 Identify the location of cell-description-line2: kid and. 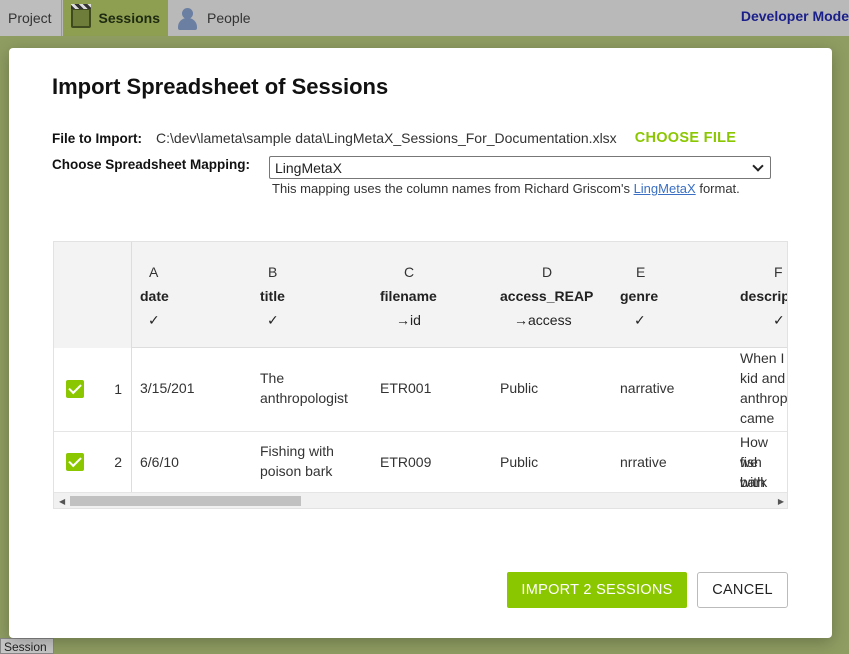
(763, 378).